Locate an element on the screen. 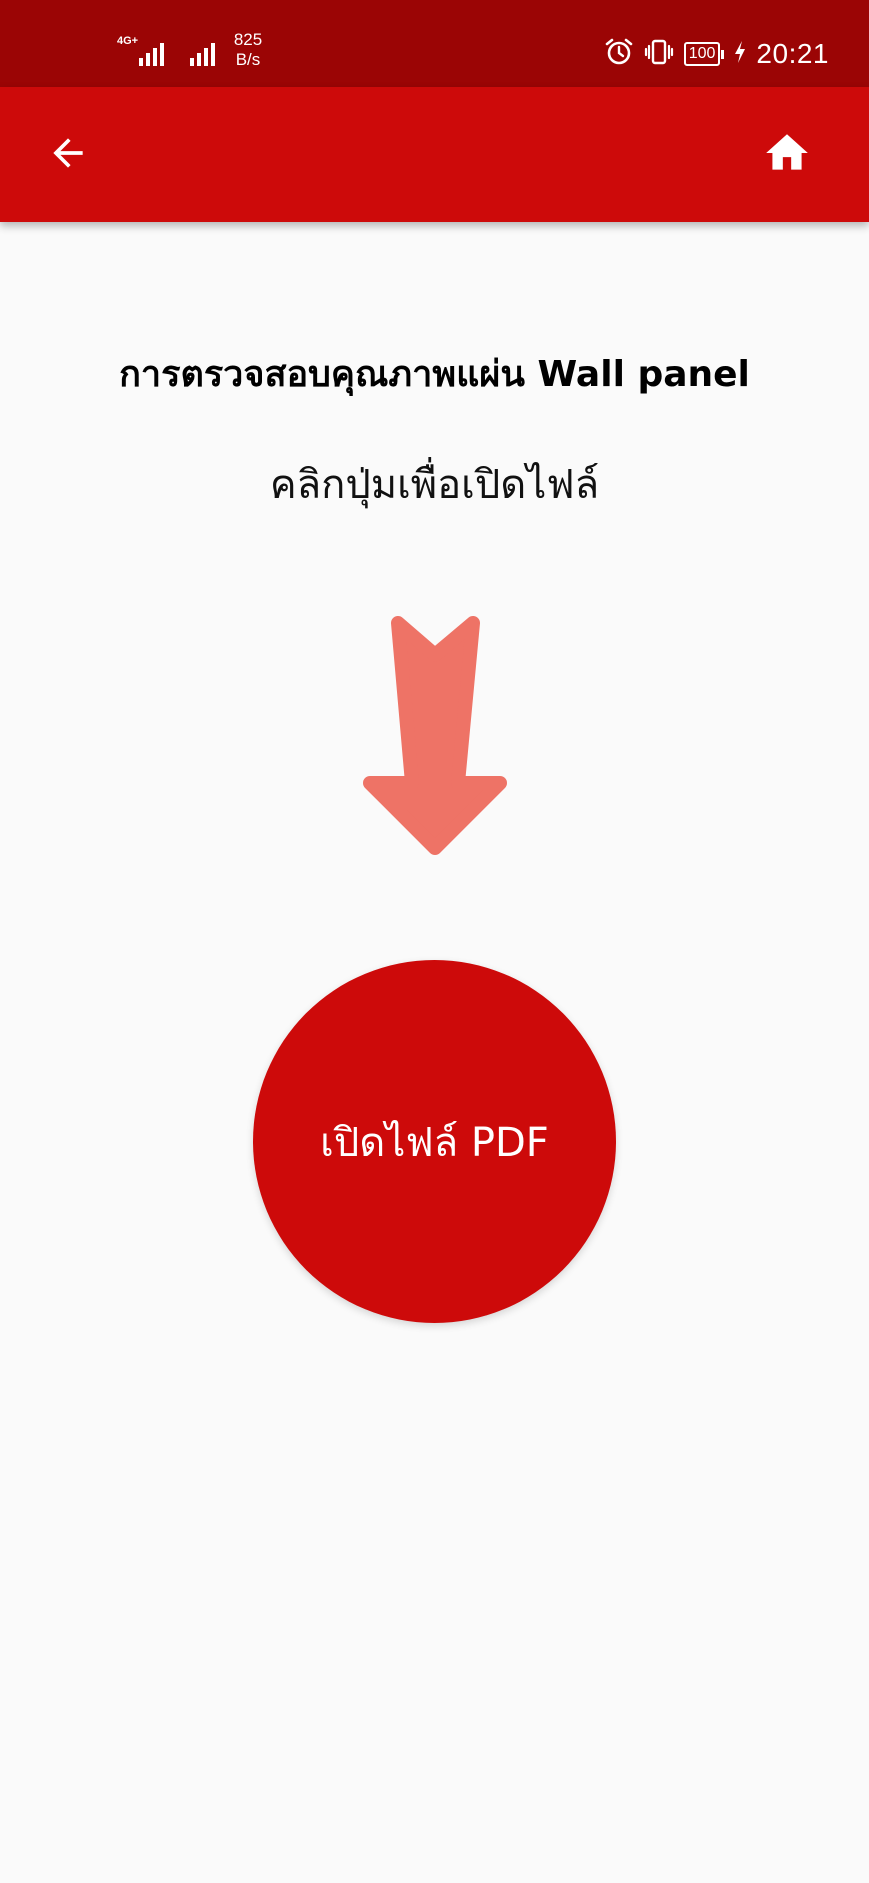 This screenshot has width=869, height=1883. arrow-left-icon is located at coordinates (68, 155).